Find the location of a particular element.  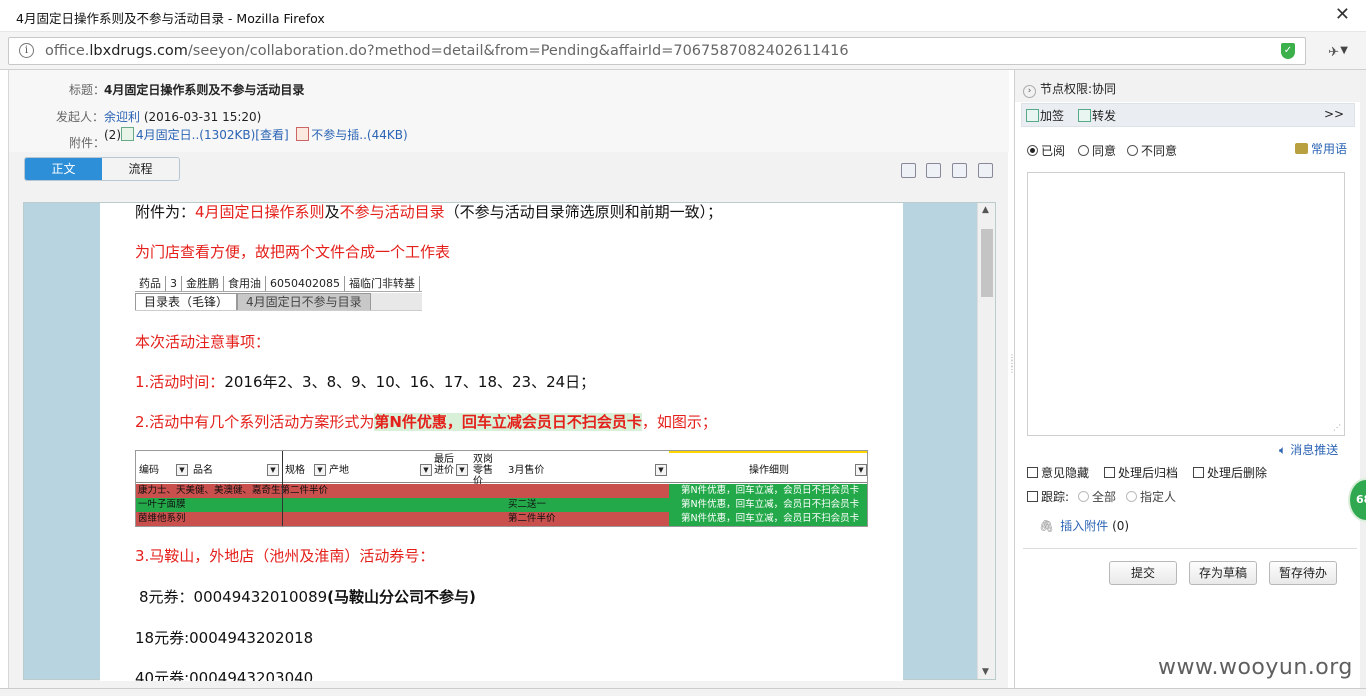

doc-coupon-1: 8元券：00049432010089(马鞍山分公司不参与) is located at coordinates (307, 597).